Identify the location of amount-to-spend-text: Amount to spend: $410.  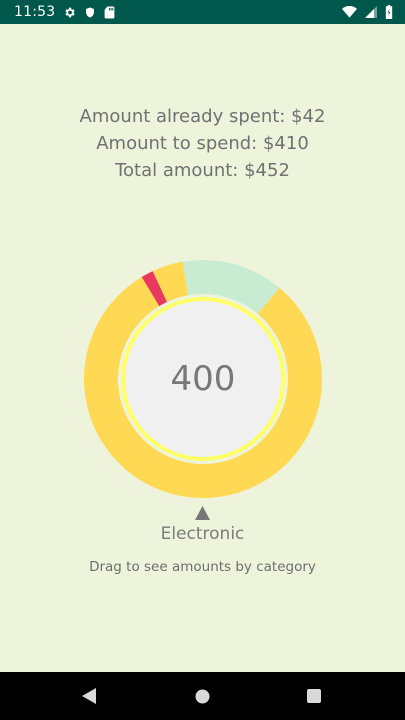
(202, 143).